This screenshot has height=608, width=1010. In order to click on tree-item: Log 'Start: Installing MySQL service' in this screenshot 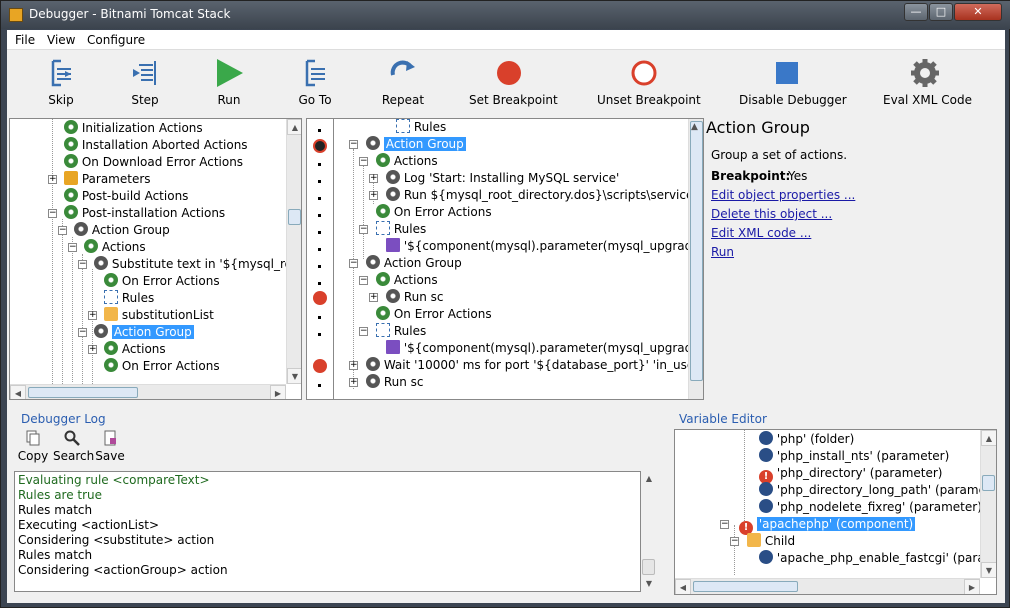, I will do `click(502, 178)`.